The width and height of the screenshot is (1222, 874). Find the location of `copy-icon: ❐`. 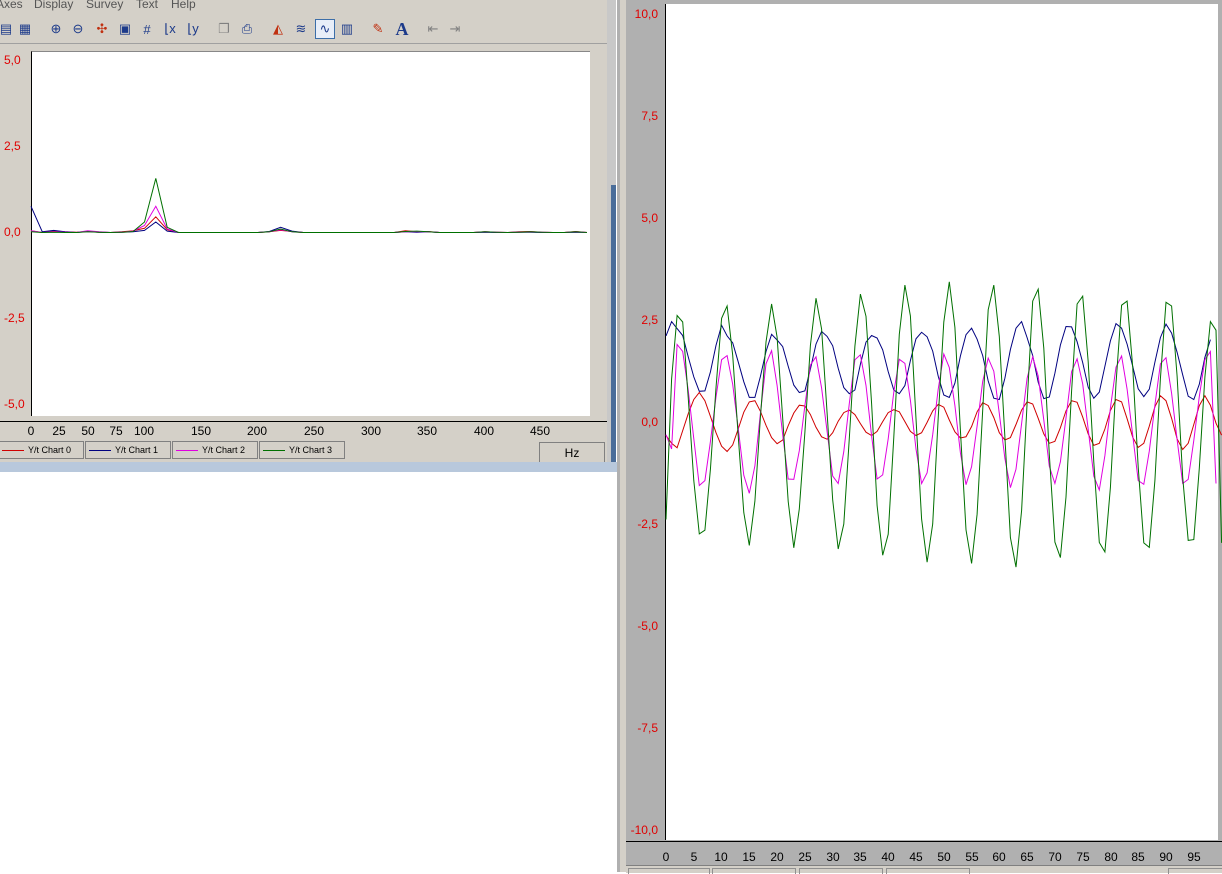

copy-icon: ❐ is located at coordinates (224, 29).